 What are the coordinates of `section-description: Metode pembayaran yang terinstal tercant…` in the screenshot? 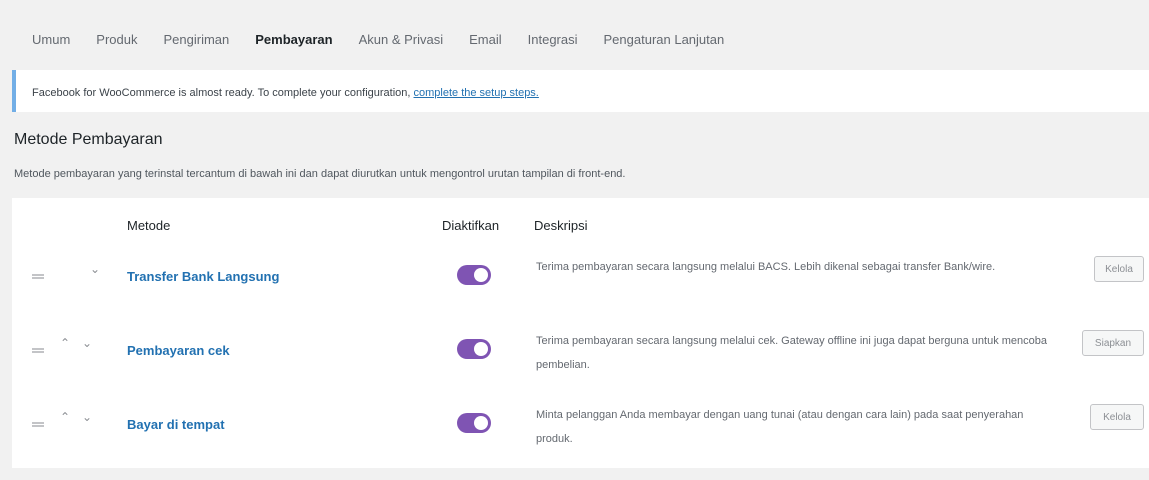 It's located at (320, 174).